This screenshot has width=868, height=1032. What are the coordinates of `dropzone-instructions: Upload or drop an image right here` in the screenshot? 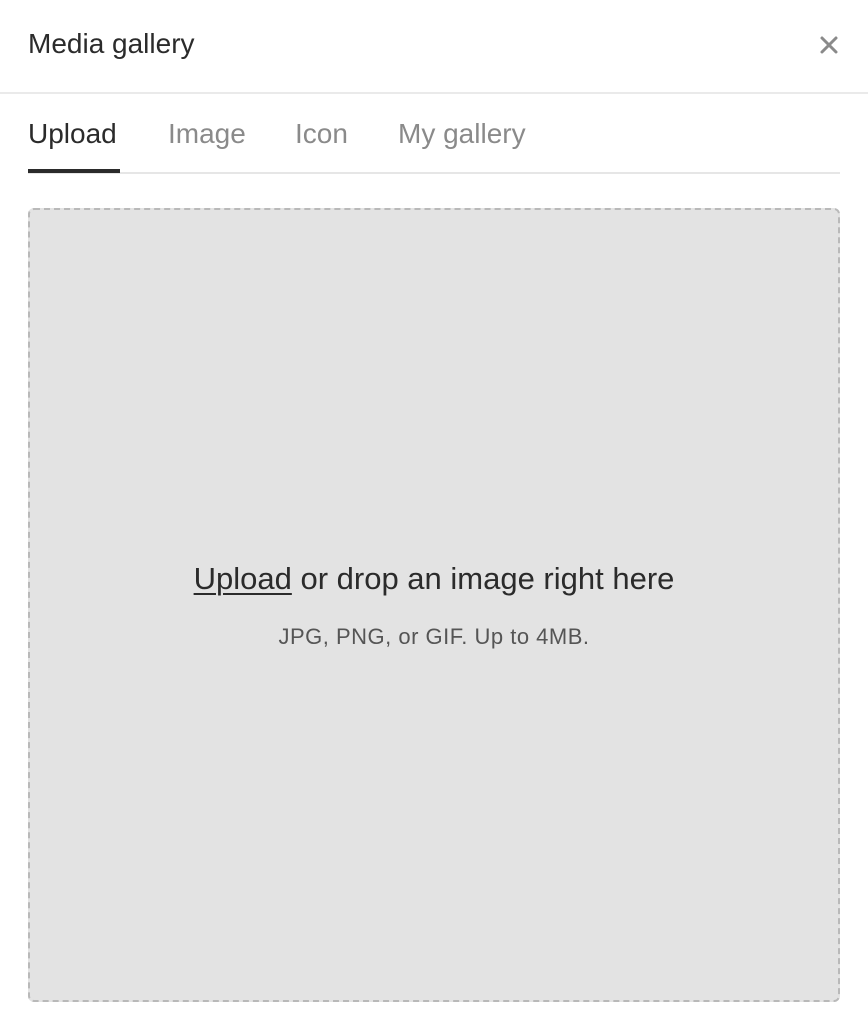 It's located at (434, 579).